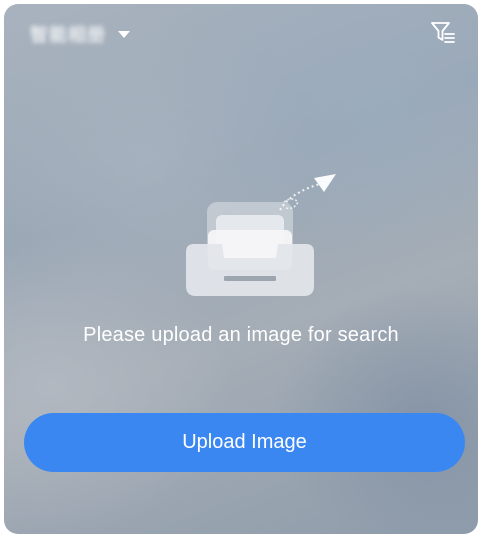  Describe the element at coordinates (244, 442) in the screenshot. I see `upload-image-button: Upload Image` at that location.